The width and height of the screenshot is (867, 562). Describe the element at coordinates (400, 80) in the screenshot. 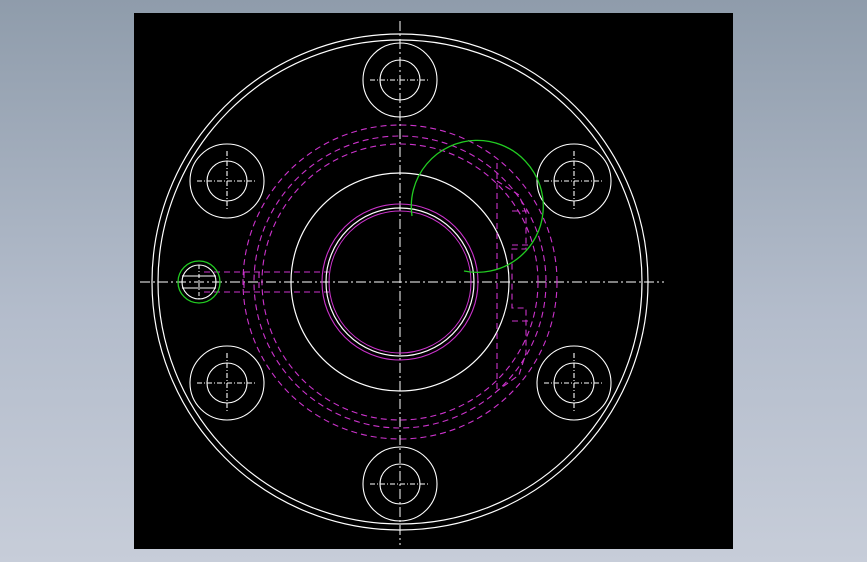

I see `bolt-hole-top` at that location.